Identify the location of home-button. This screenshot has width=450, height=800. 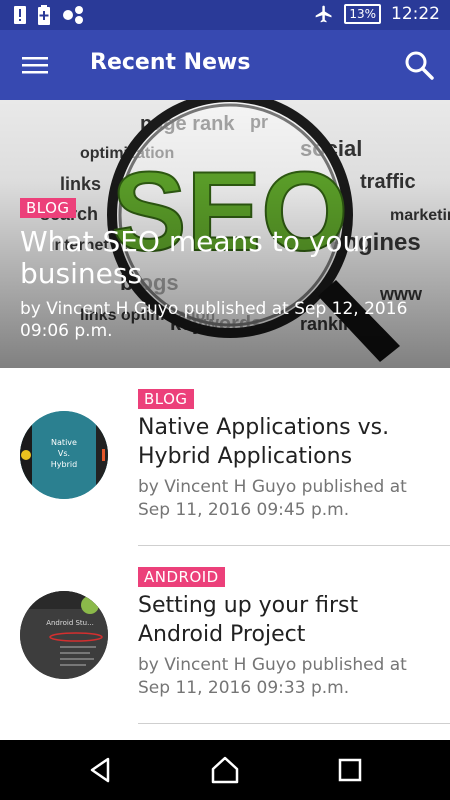
(225, 770).